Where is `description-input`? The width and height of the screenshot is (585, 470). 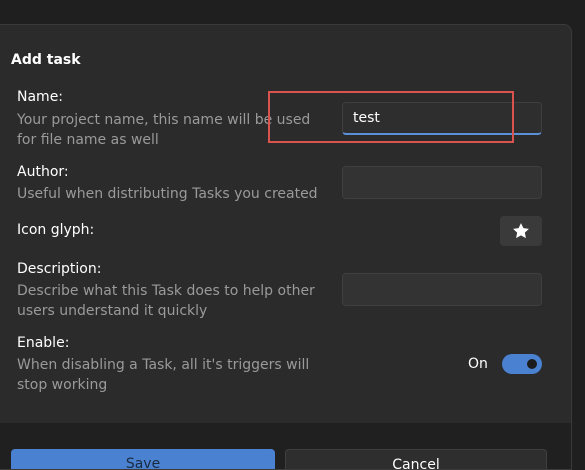
description-input is located at coordinates (442, 289).